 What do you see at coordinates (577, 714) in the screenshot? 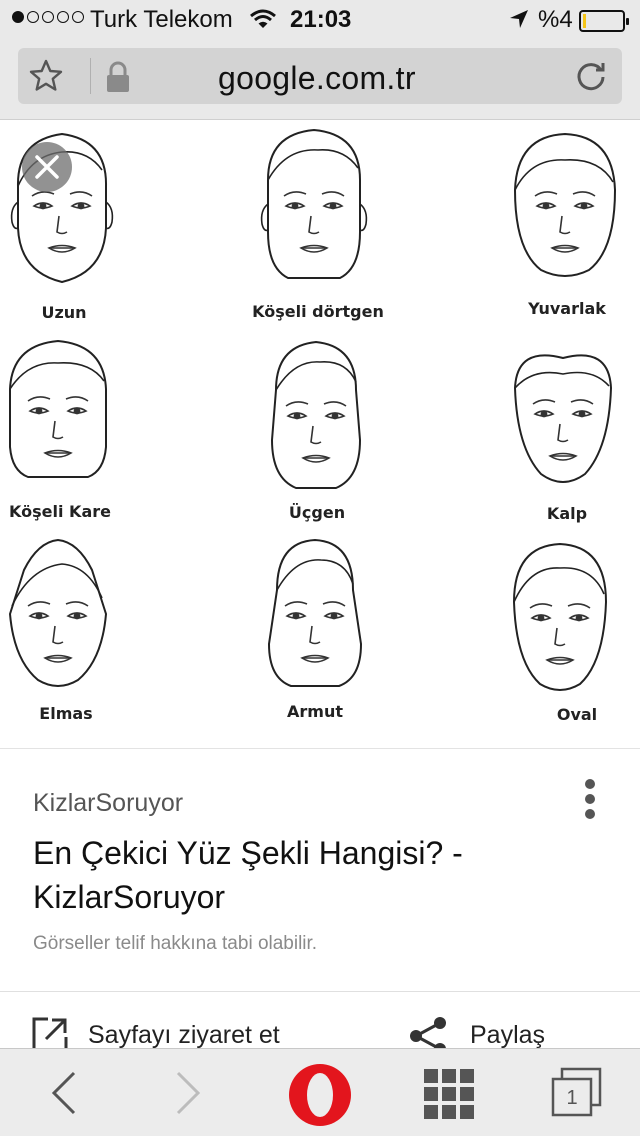
I see `face-label-oval: Oval` at bounding box center [577, 714].